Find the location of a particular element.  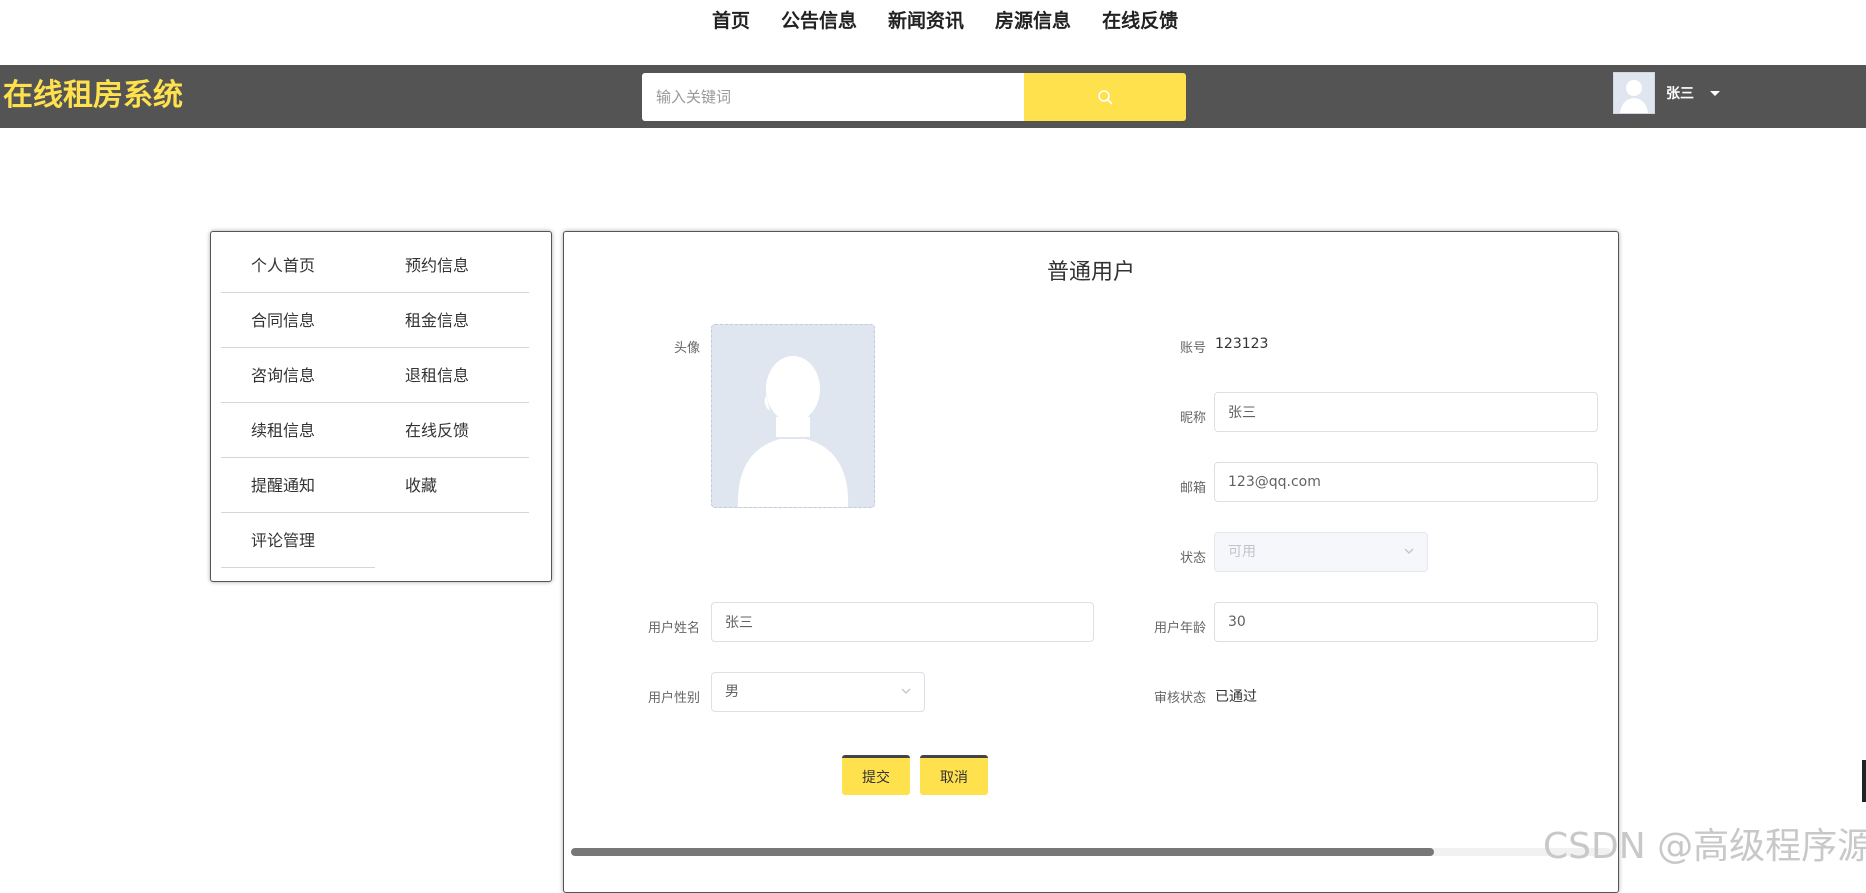

menu-item-renewal: 续租信息 is located at coordinates (298, 430).